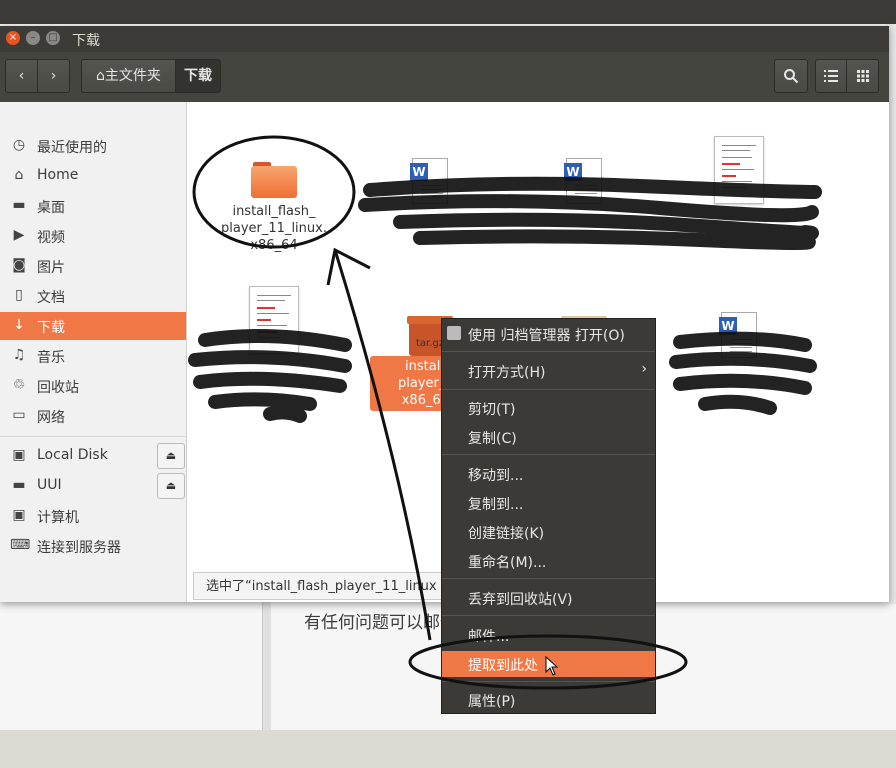 The width and height of the screenshot is (896, 768). I want to click on list-view-button, so click(831, 76).